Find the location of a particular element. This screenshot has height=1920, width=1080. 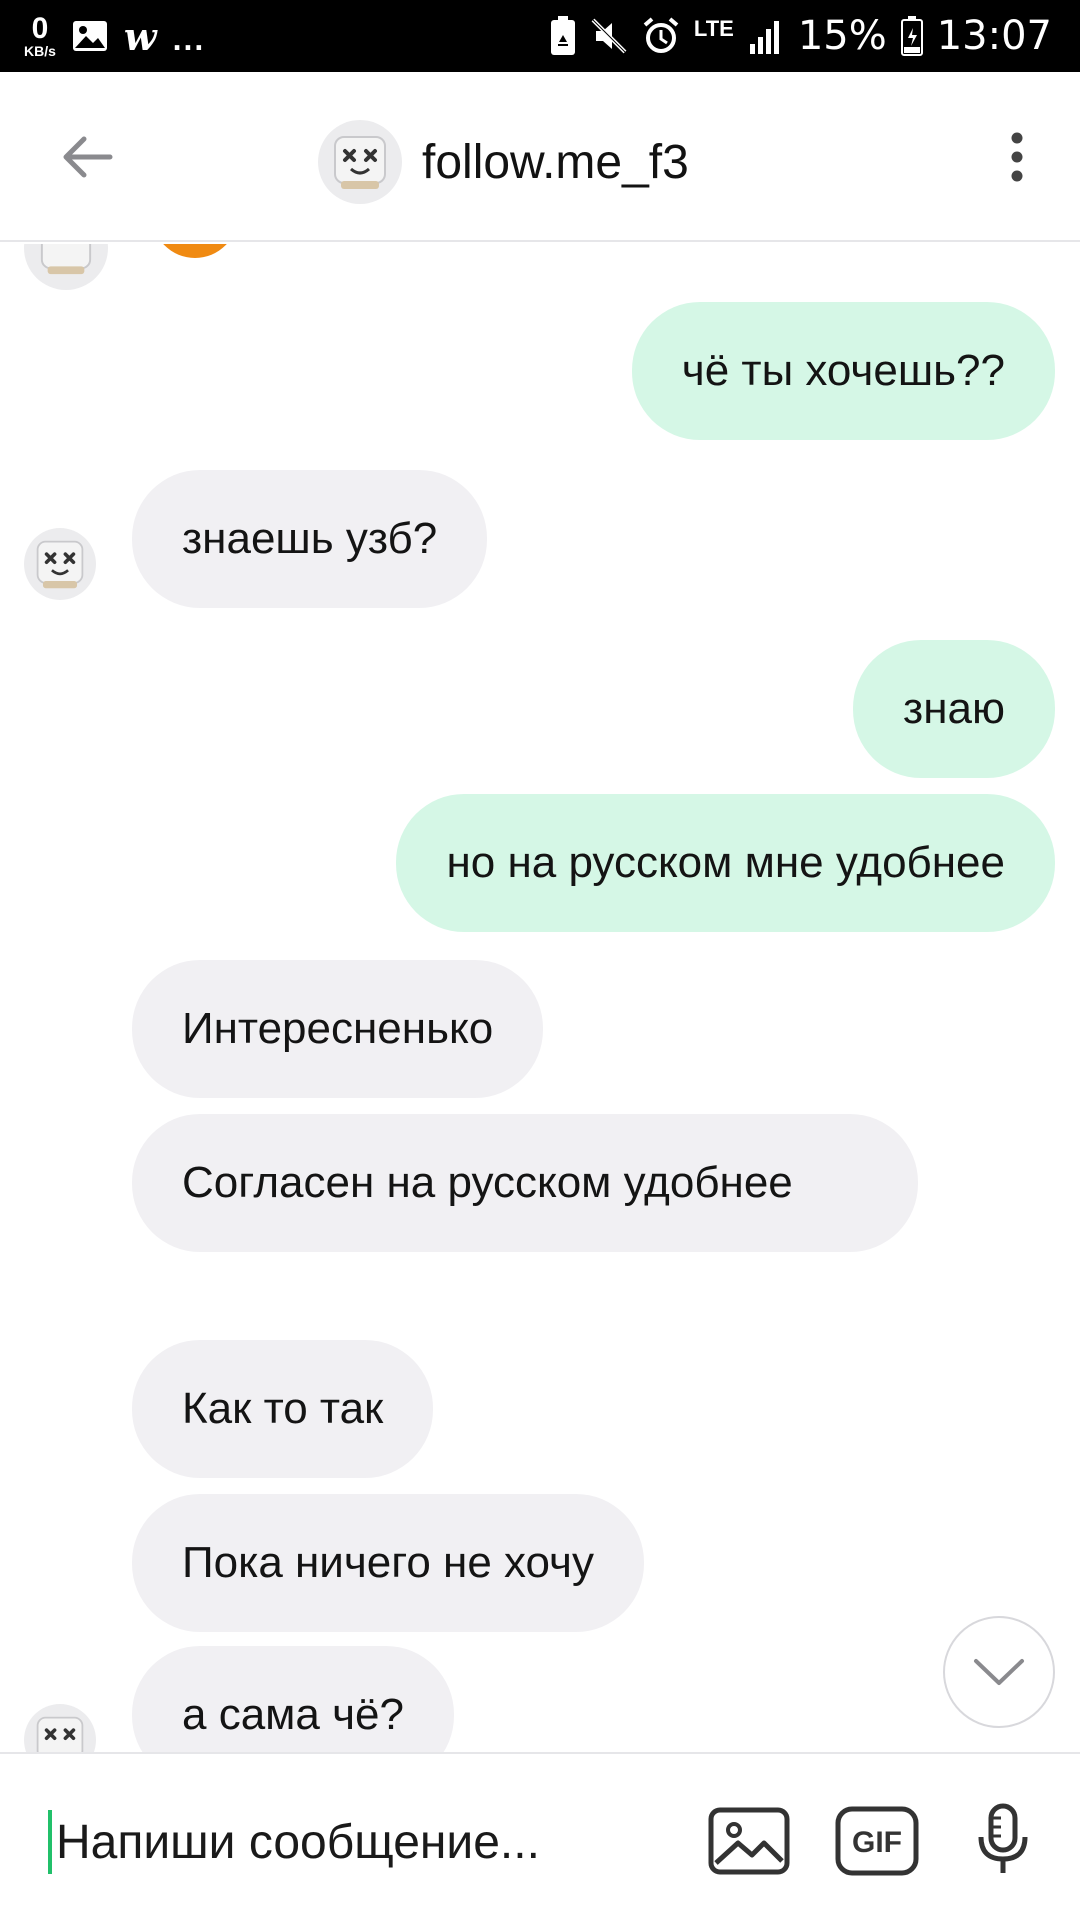

chevron-down-icon is located at coordinates (999, 1672).